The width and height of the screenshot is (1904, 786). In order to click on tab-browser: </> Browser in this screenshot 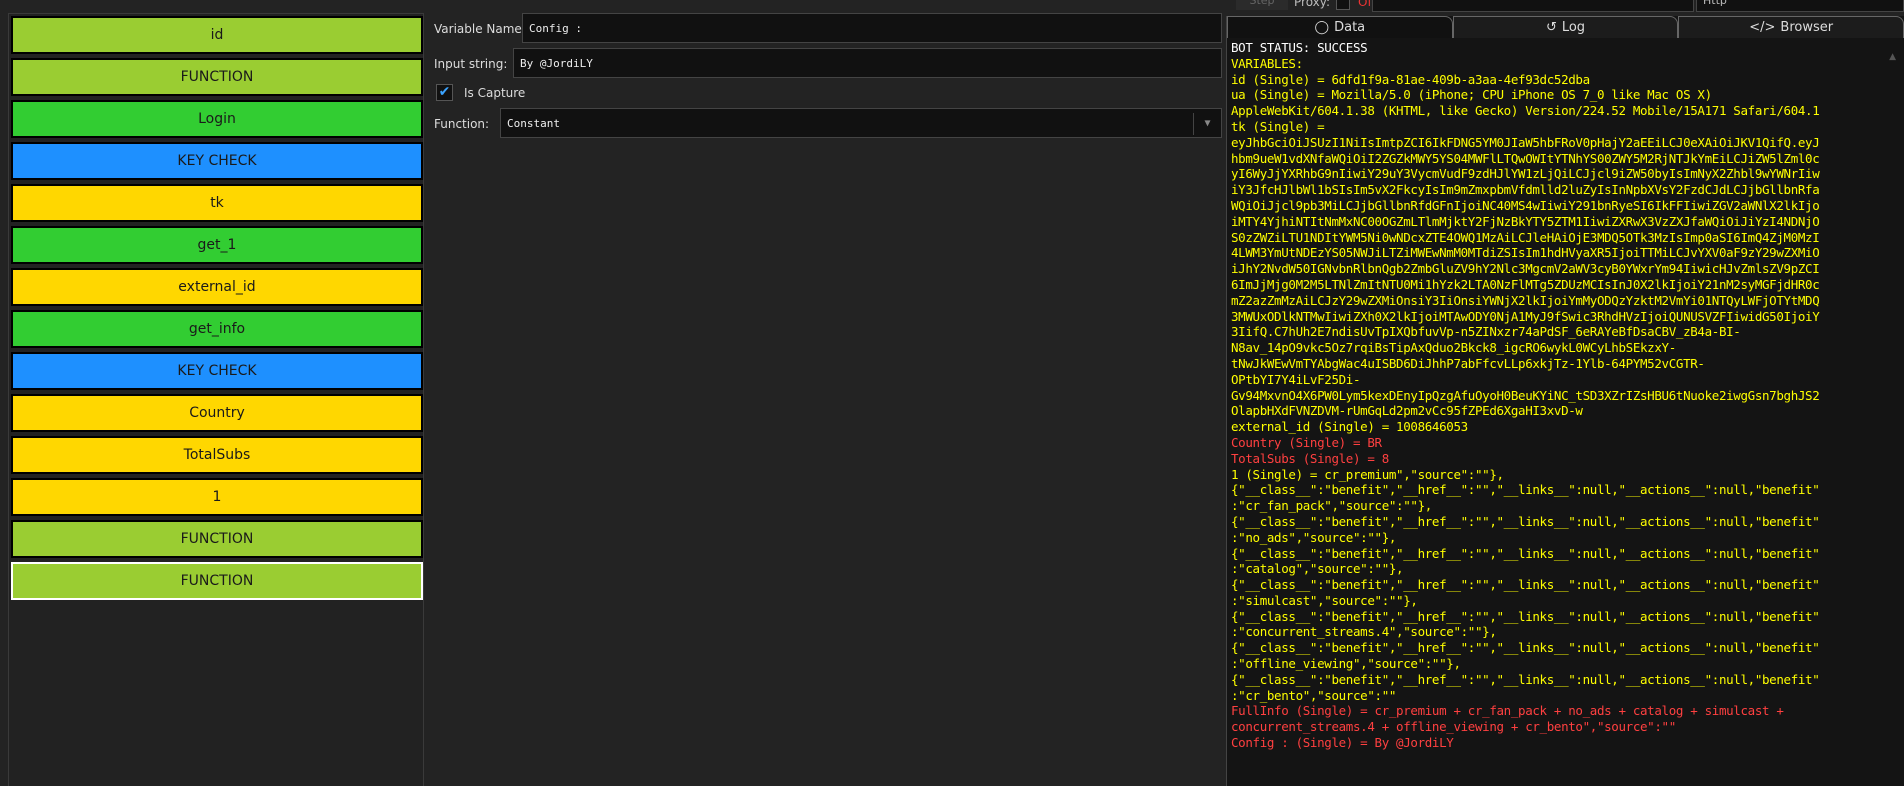, I will do `click(1791, 27)`.